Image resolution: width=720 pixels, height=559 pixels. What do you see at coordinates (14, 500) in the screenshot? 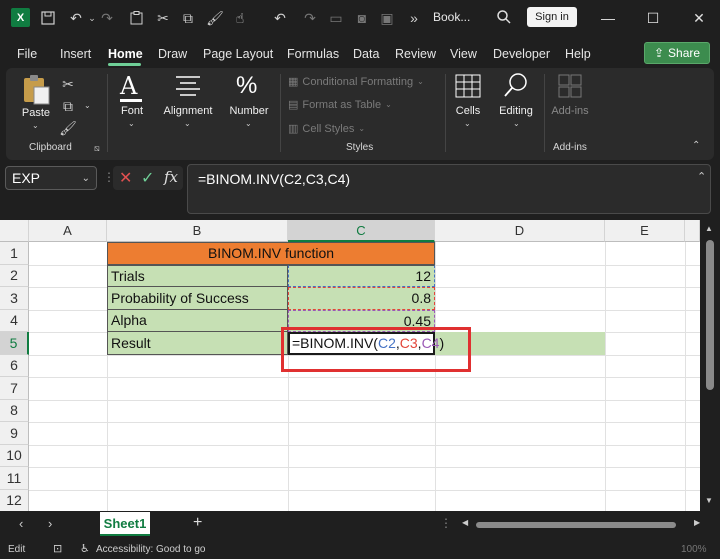
I see `row-header-12: 12` at bounding box center [14, 500].